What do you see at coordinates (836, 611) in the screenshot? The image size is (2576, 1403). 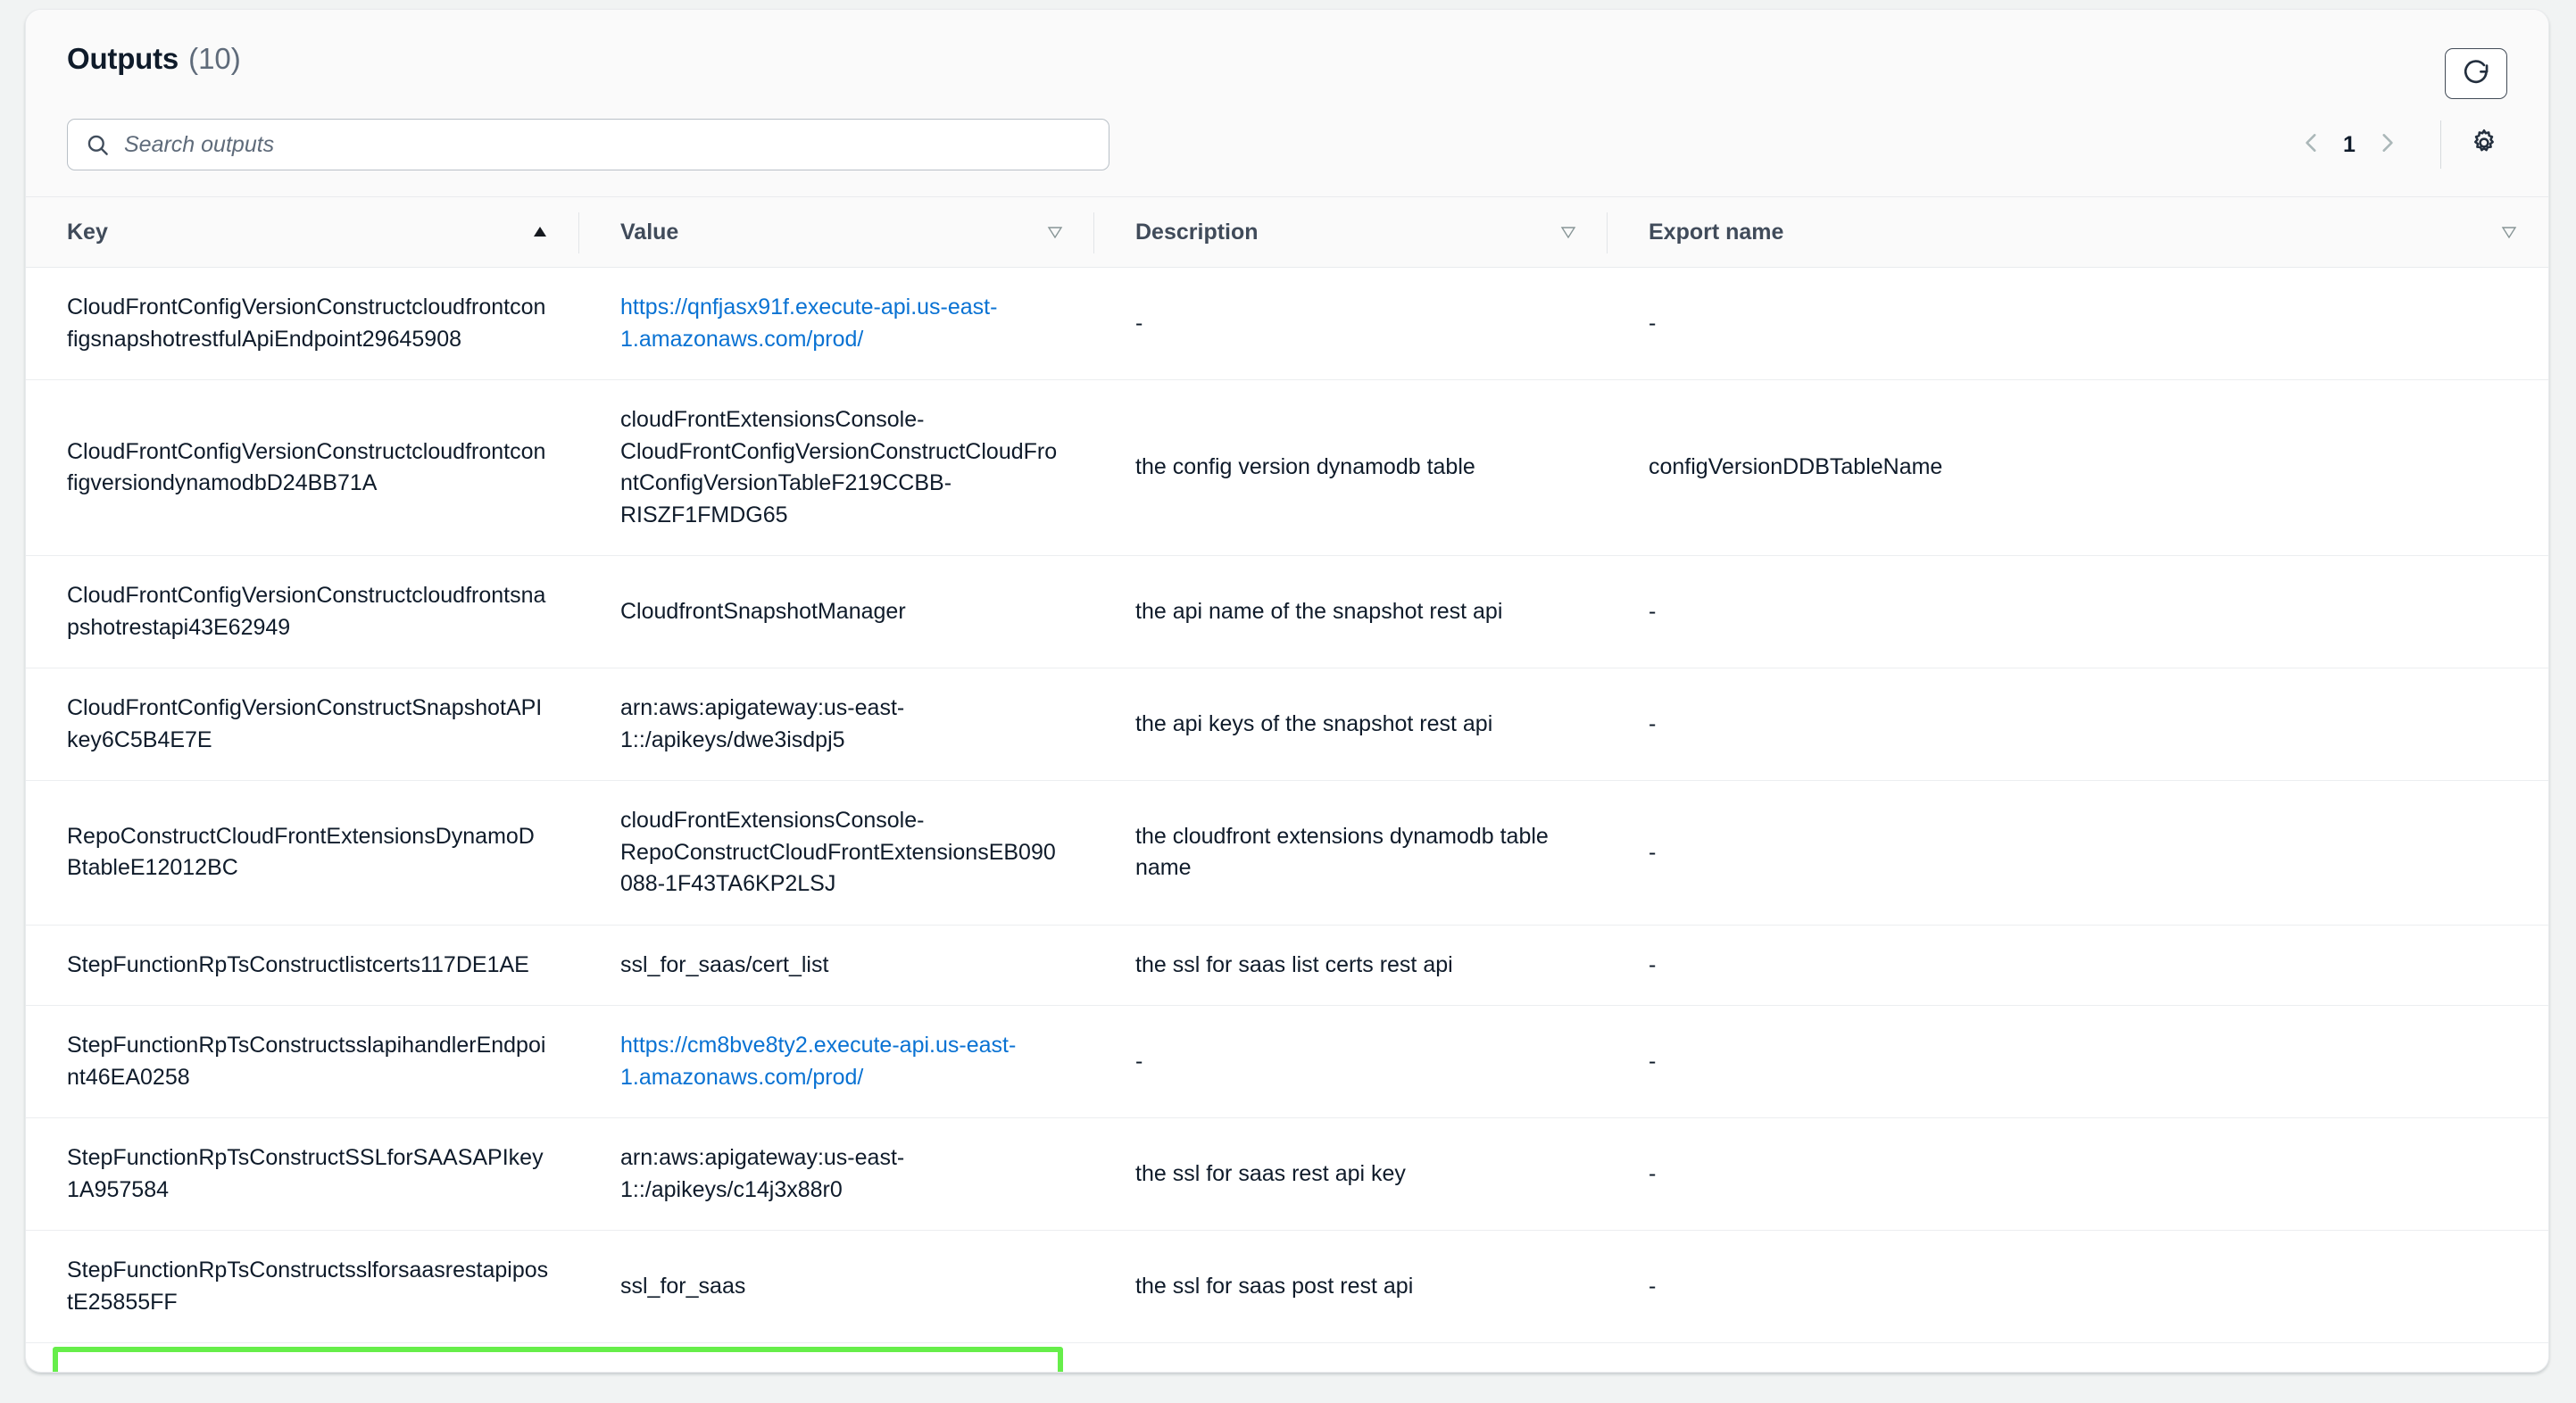 I see `cell-value: CloudfrontSnapshotManager` at bounding box center [836, 611].